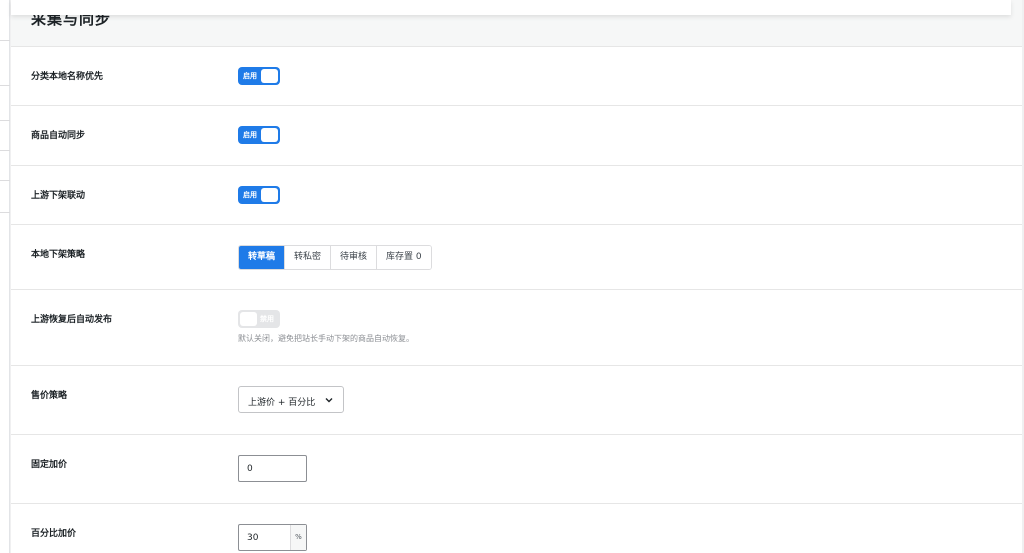 The height and width of the screenshot is (553, 1024). I want to click on percent-suffix: %, so click(298, 537).